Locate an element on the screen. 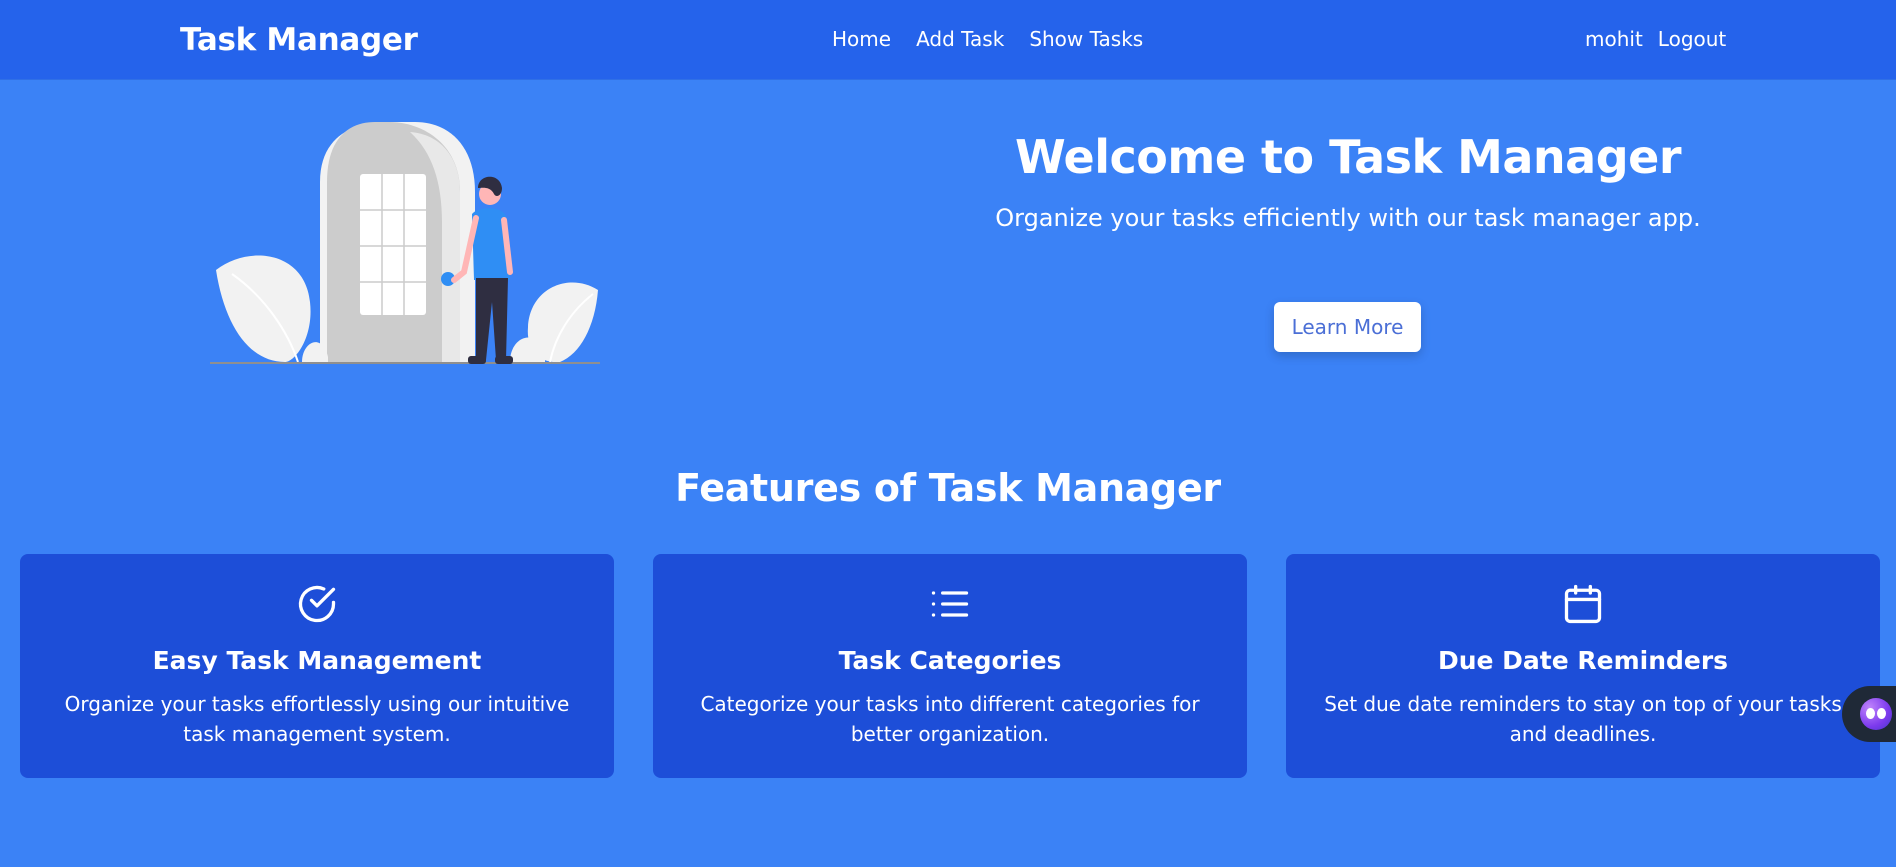 The height and width of the screenshot is (867, 1896). hero-title: Welcome to Task Manager is located at coordinates (1348, 157).